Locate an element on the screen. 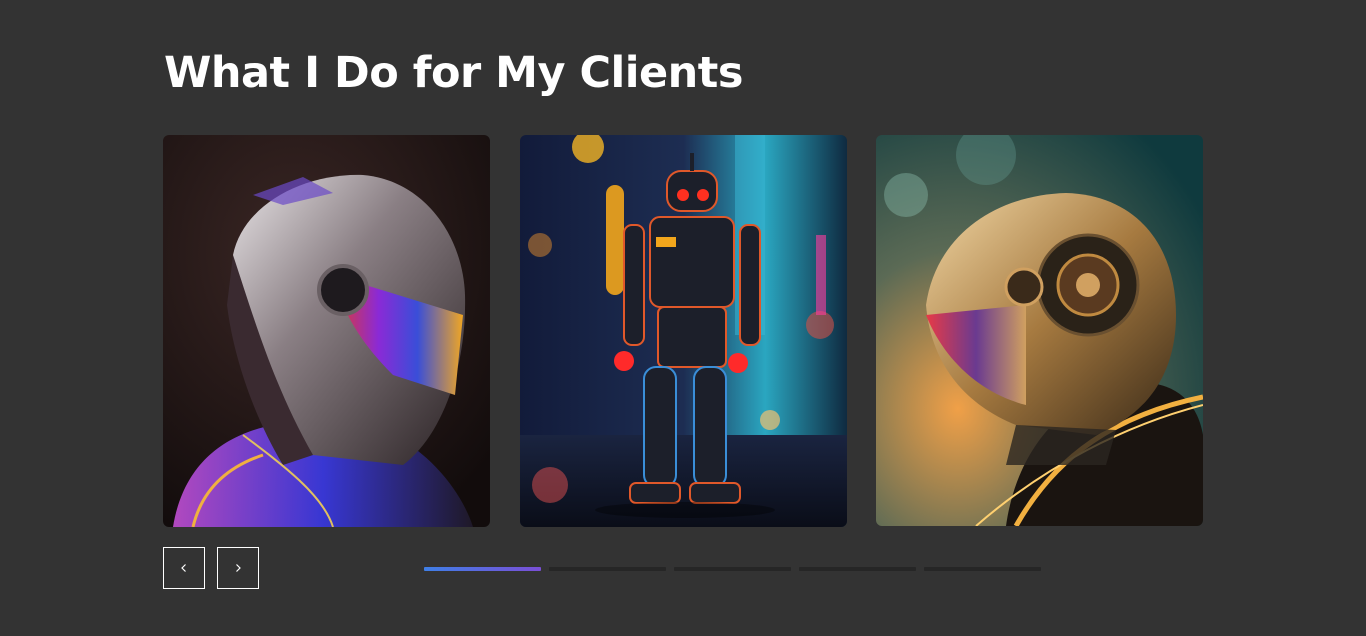 This screenshot has width=1366, height=636. slider-pagination is located at coordinates (732, 569).